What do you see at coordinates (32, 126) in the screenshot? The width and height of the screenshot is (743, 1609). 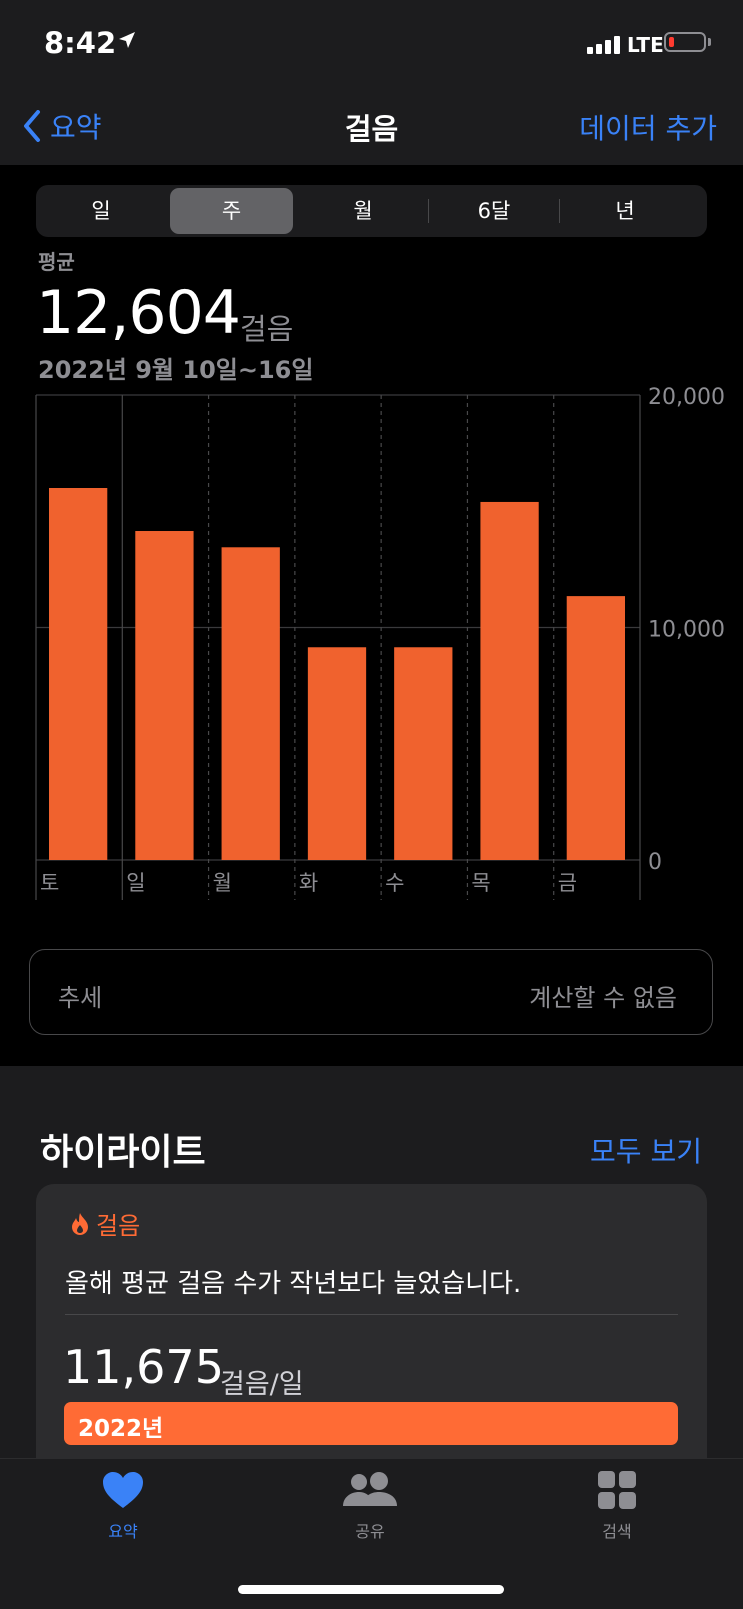 I see `chevron-left-icon` at bounding box center [32, 126].